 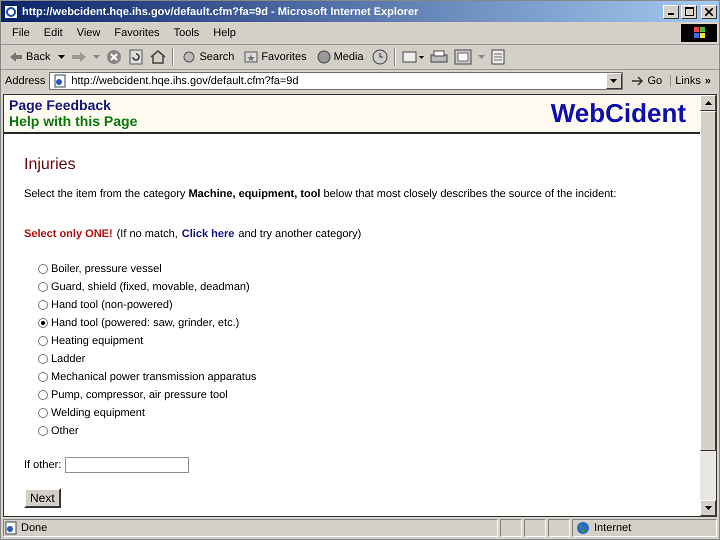 I want to click on option-label: Hand tool (powered: saw, grinder, etc.), so click(x=145, y=323).